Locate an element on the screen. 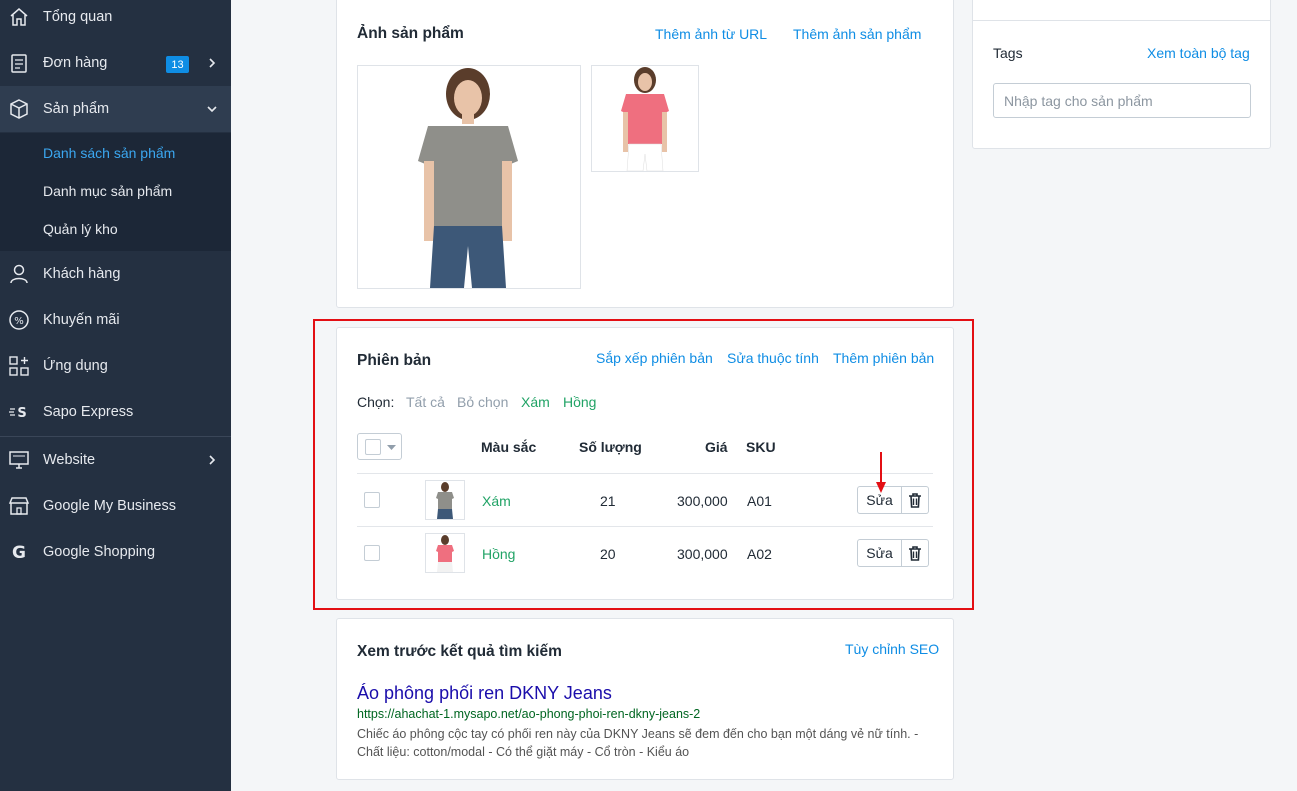 The width and height of the screenshot is (1297, 791). nav-label: Khuyến mãi is located at coordinates (81, 320).